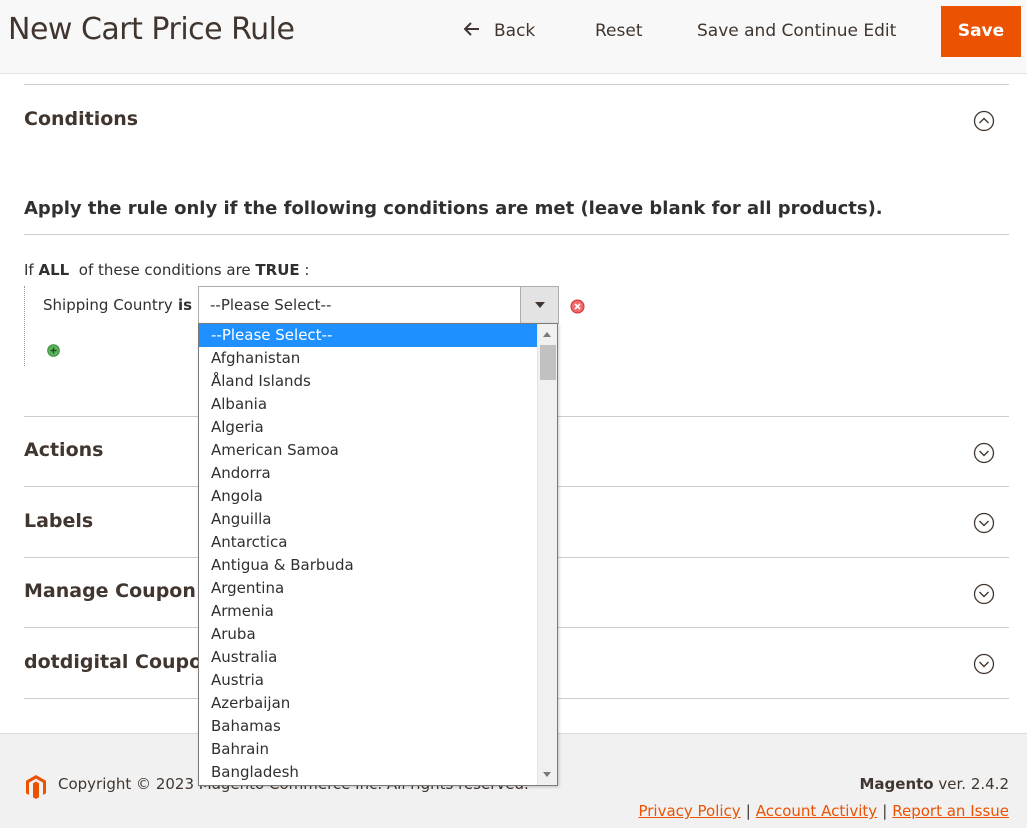  I want to click on dropdown-option: Bangladesh, so click(368, 772).